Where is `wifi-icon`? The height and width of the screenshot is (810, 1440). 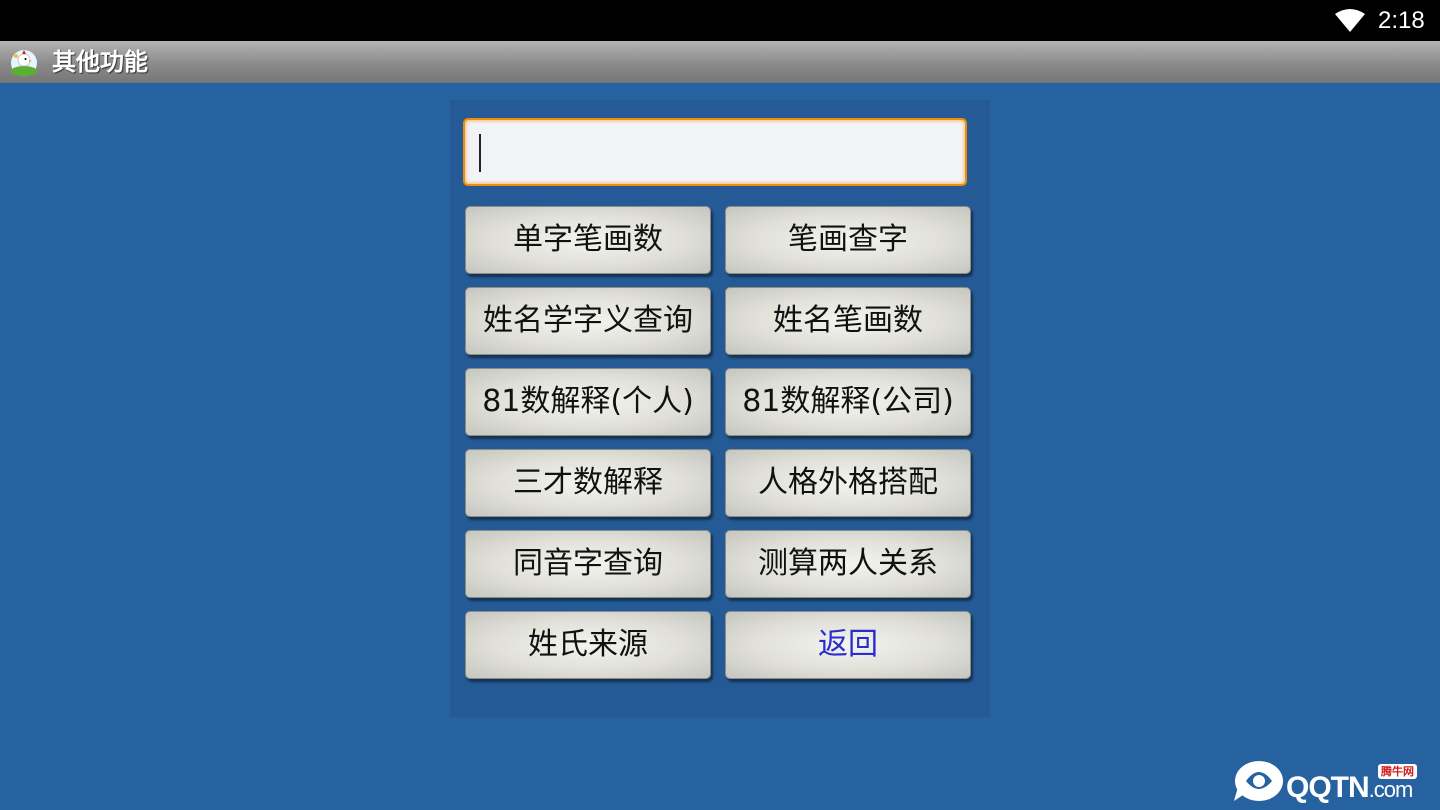
wifi-icon is located at coordinates (1350, 20).